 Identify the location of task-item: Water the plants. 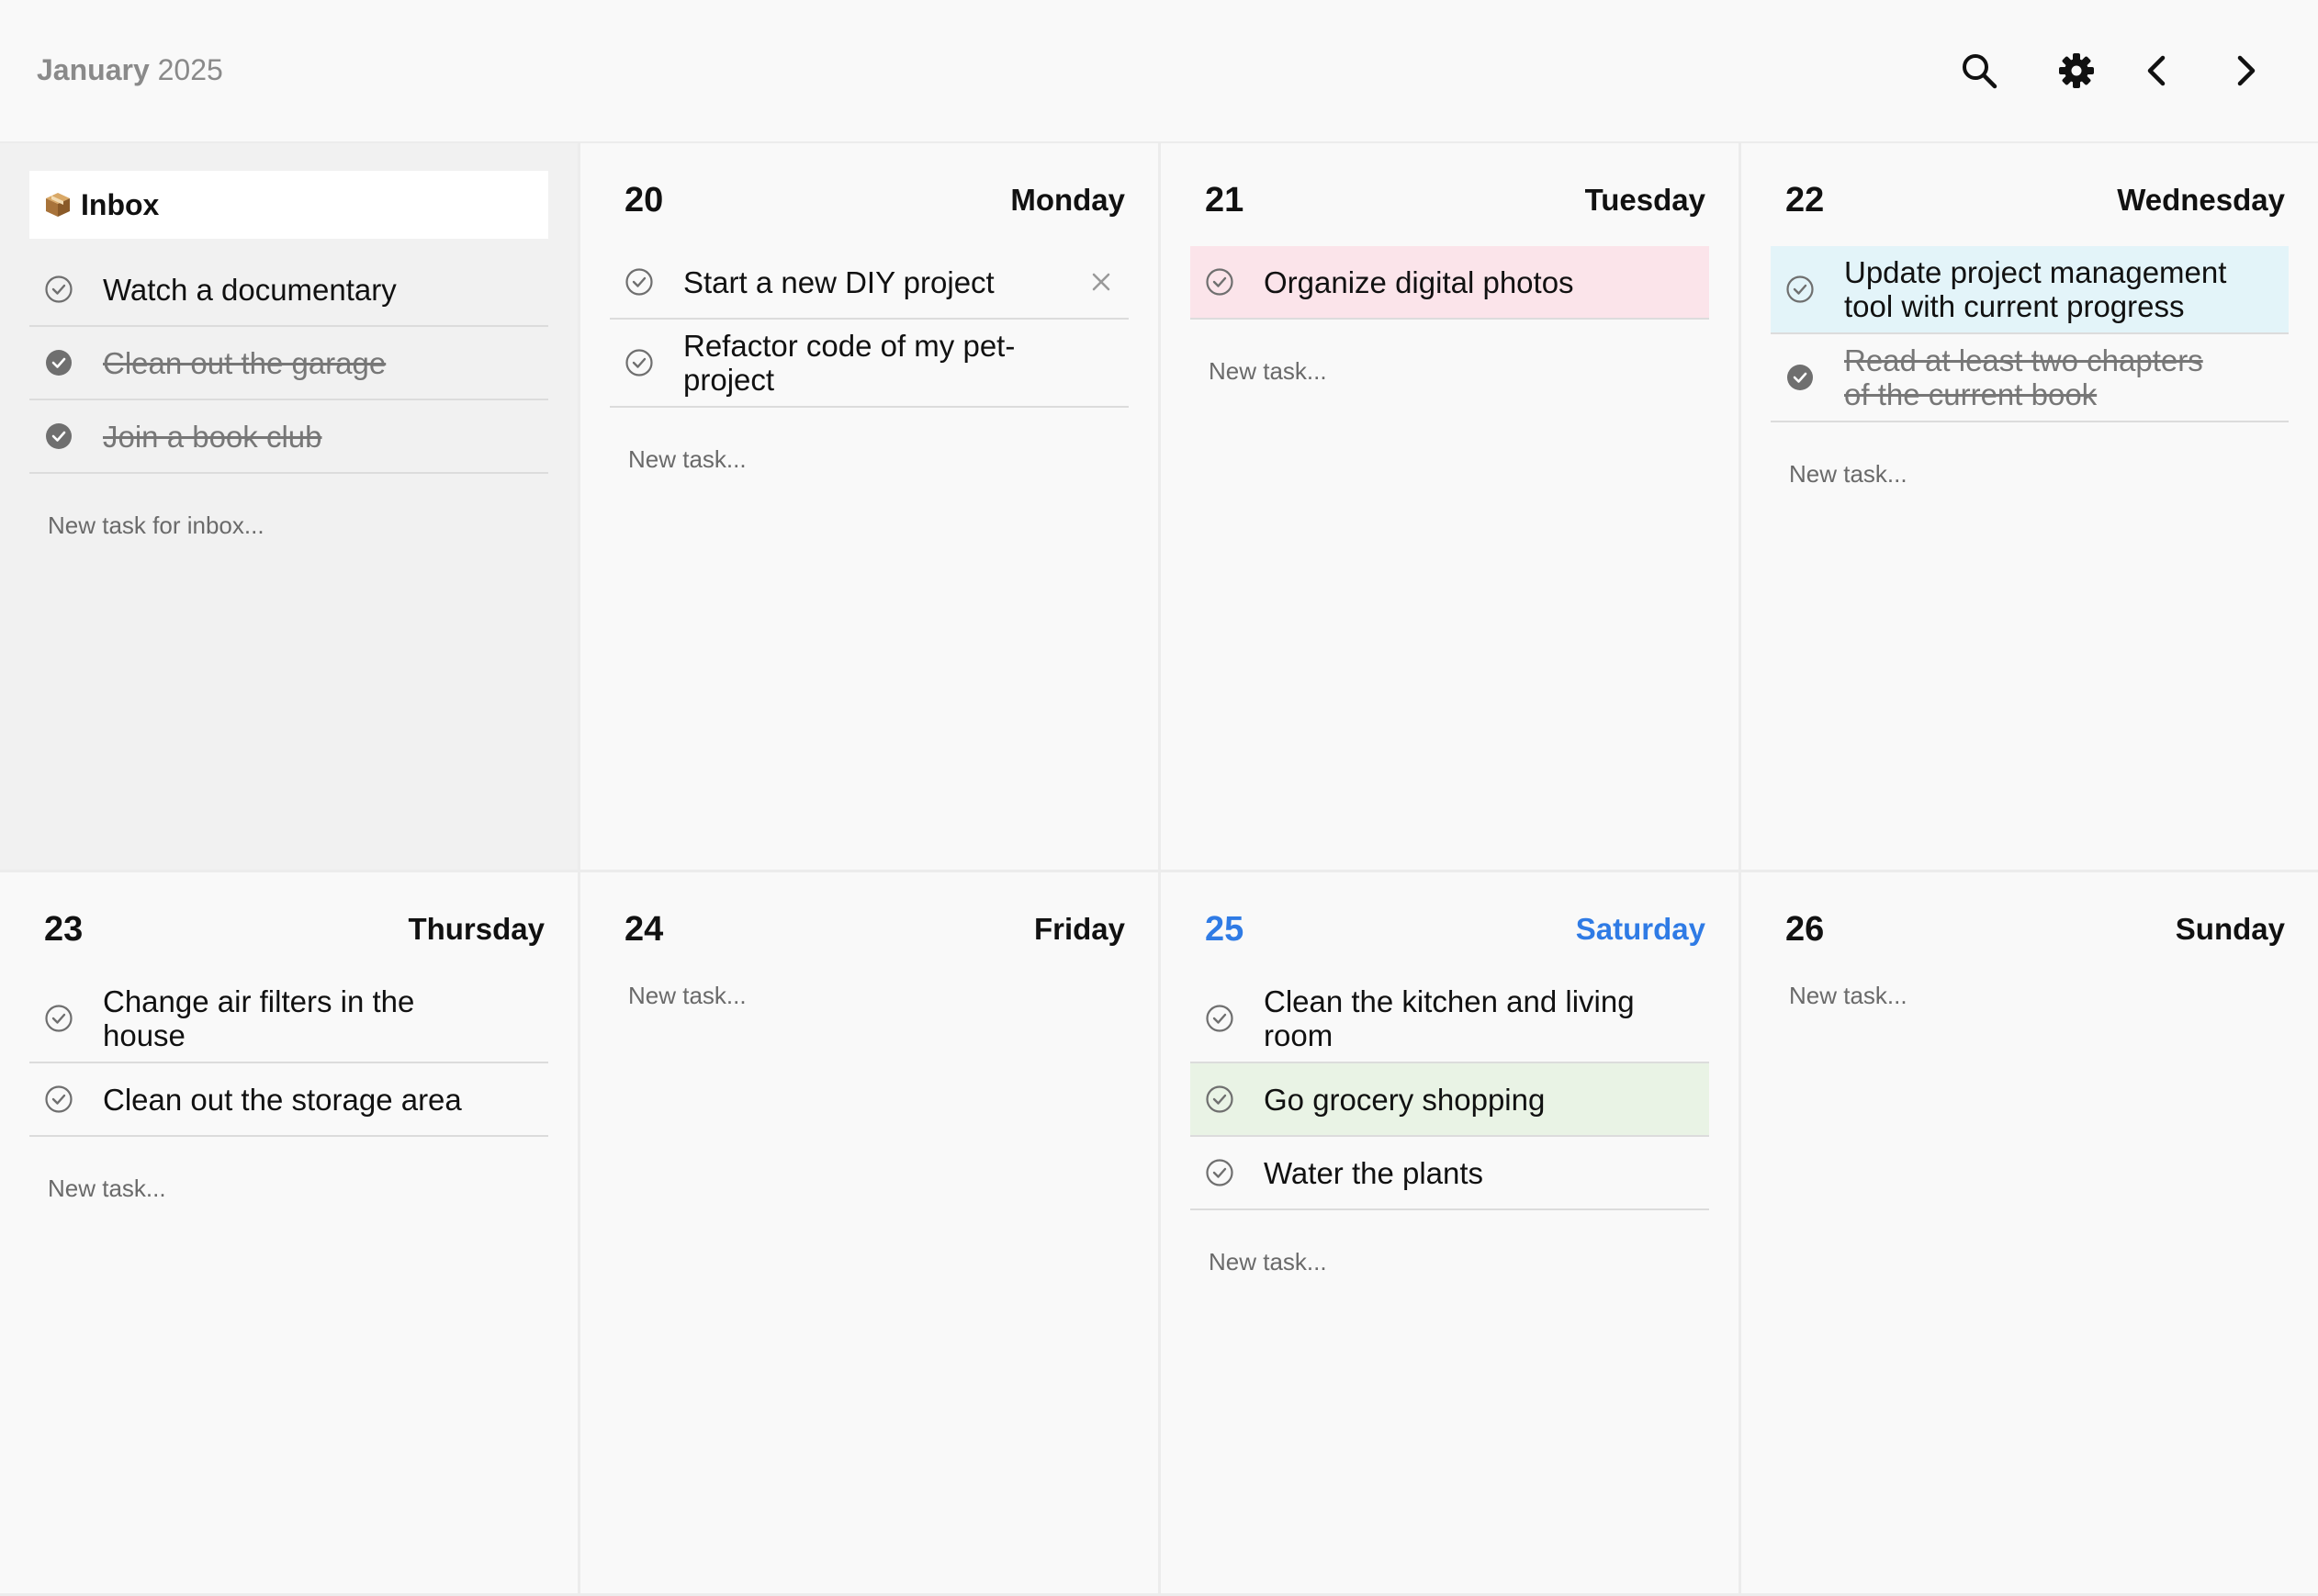
(1449, 1173).